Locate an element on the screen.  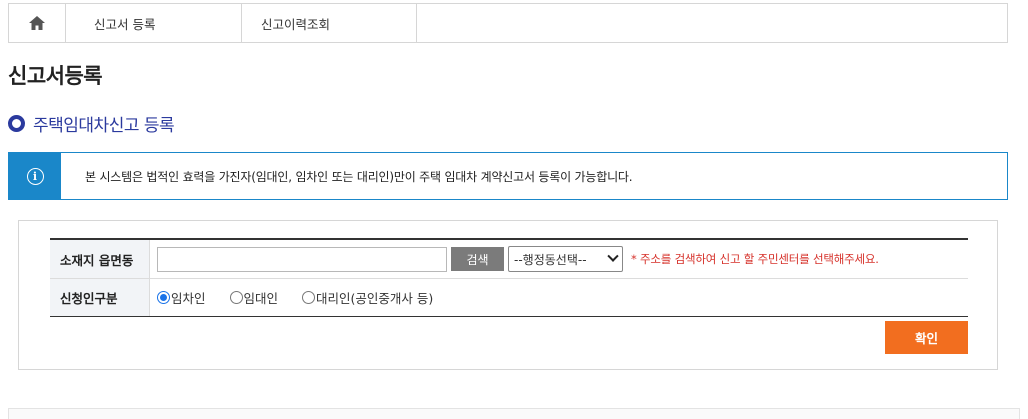
radio-agent-dot is located at coordinates (309, 297).